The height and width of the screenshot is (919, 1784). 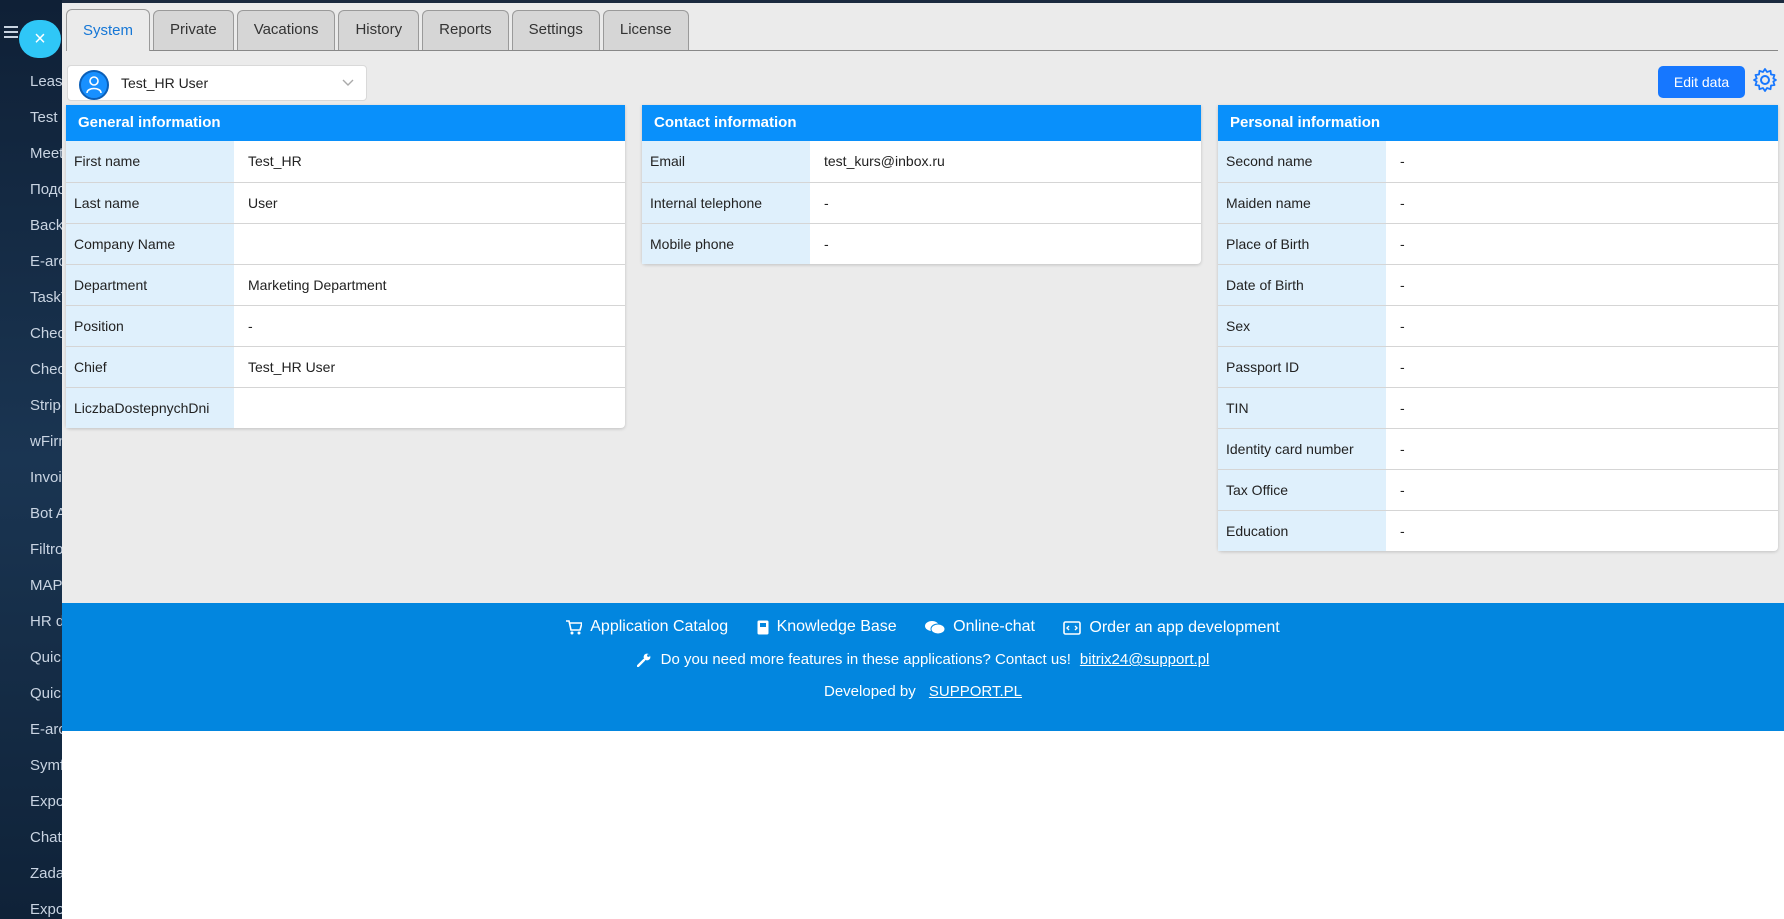 I want to click on table-row: Position -, so click(x=345, y=326).